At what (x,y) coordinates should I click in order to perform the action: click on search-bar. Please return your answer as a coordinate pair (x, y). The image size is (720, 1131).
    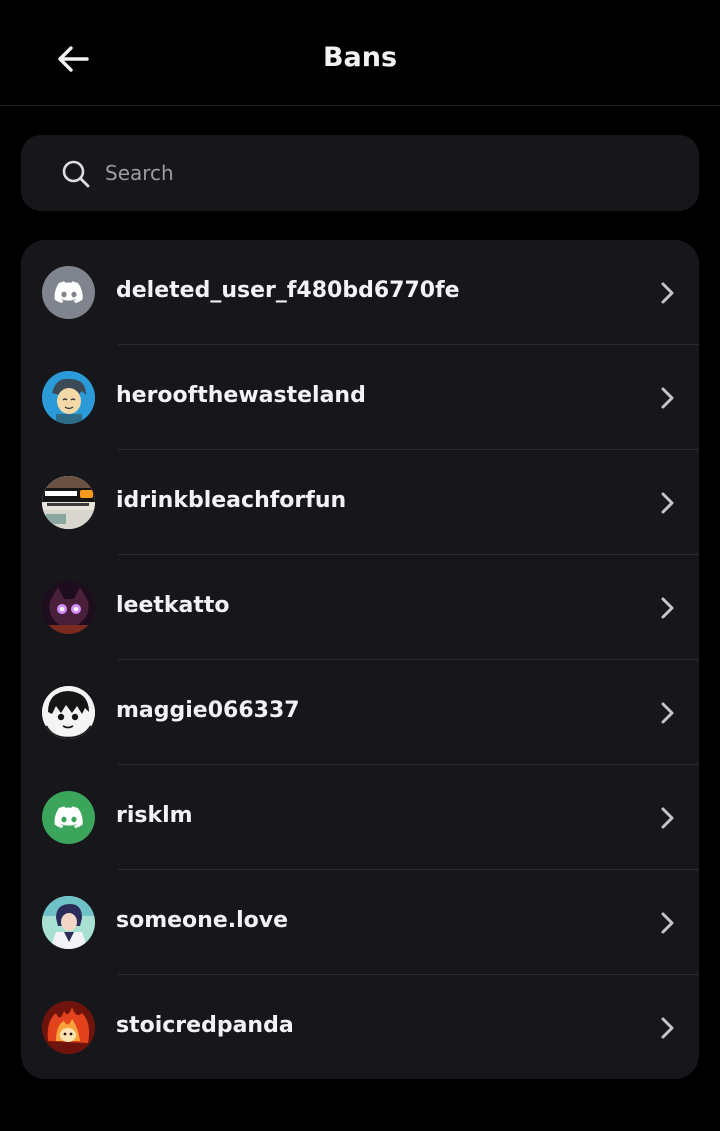
    Looking at the image, I should click on (360, 173).